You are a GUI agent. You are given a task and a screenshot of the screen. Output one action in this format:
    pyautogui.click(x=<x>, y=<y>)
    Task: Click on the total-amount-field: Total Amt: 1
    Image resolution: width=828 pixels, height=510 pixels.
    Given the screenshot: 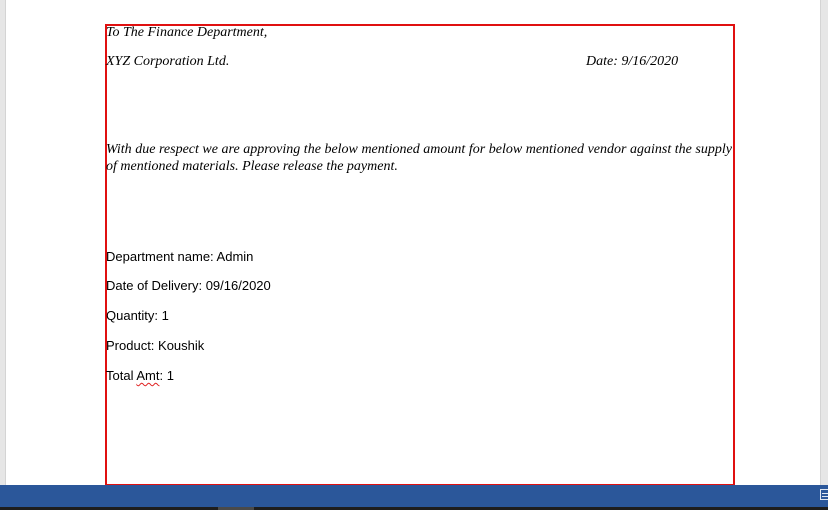 What is the action you would take?
    pyautogui.click(x=140, y=375)
    